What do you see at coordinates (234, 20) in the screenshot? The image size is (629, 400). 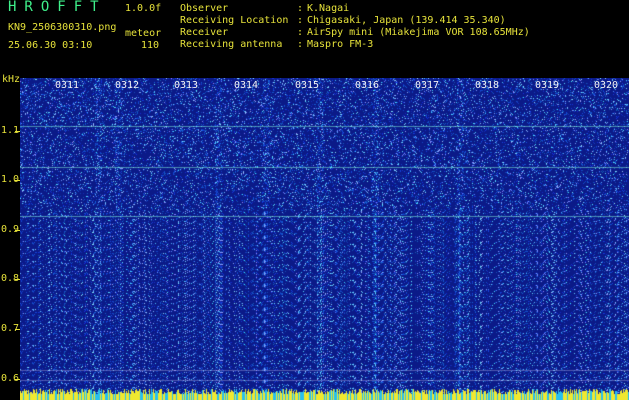 I see `location-label: Receiving Location` at bounding box center [234, 20].